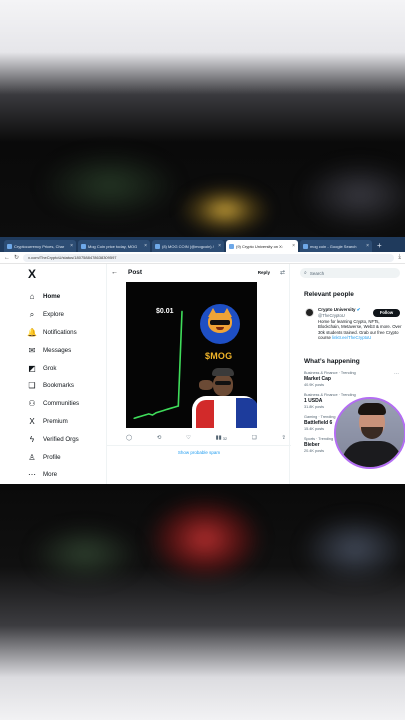 The height and width of the screenshot is (720, 405). What do you see at coordinates (159, 438) in the screenshot?
I see `repost-icon: ⟲` at bounding box center [159, 438].